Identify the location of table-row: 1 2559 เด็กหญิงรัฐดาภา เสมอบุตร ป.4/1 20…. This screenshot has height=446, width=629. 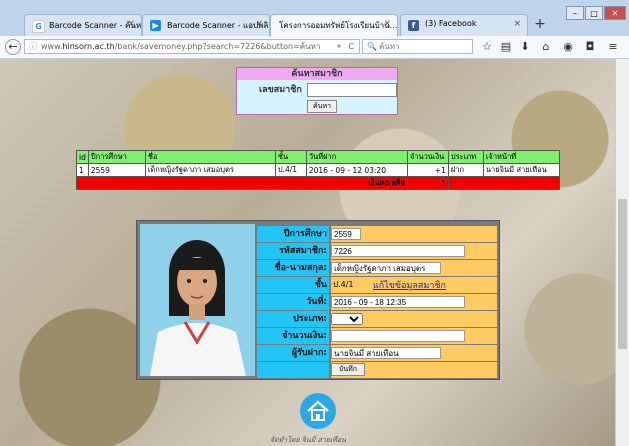
(318, 170).